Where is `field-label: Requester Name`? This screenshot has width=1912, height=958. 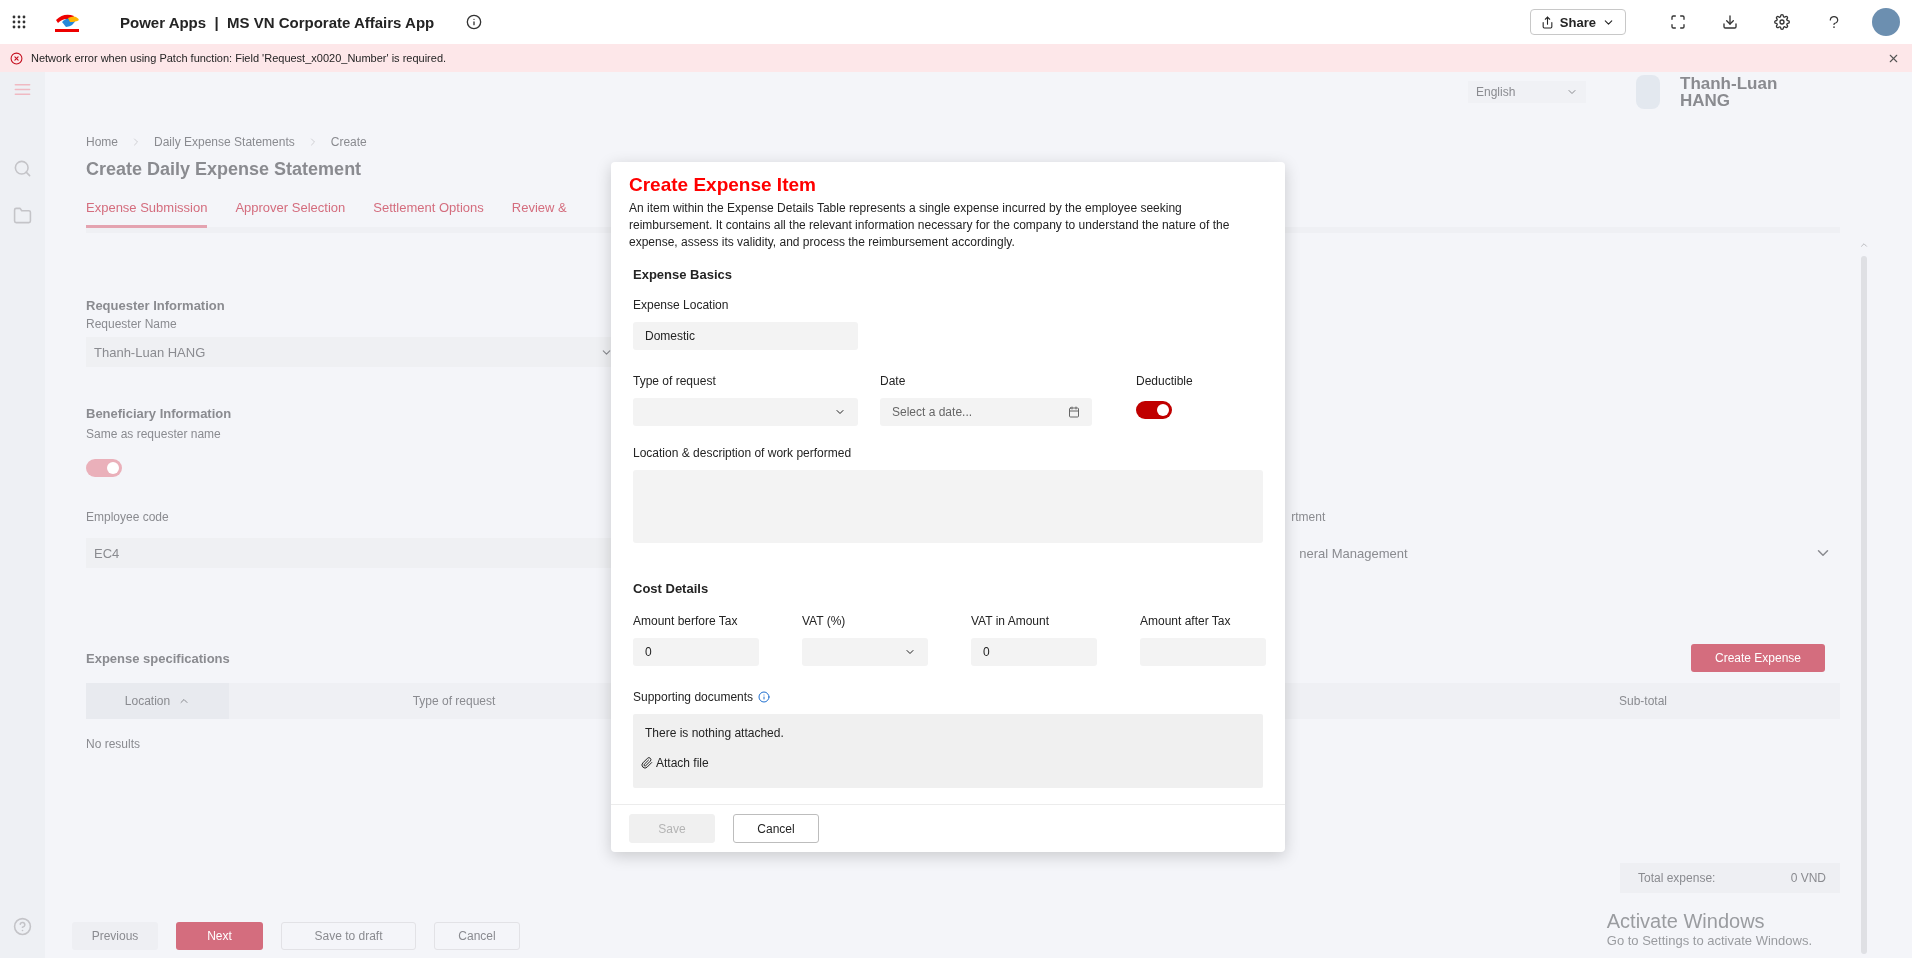
field-label: Requester Name is located at coordinates (131, 324).